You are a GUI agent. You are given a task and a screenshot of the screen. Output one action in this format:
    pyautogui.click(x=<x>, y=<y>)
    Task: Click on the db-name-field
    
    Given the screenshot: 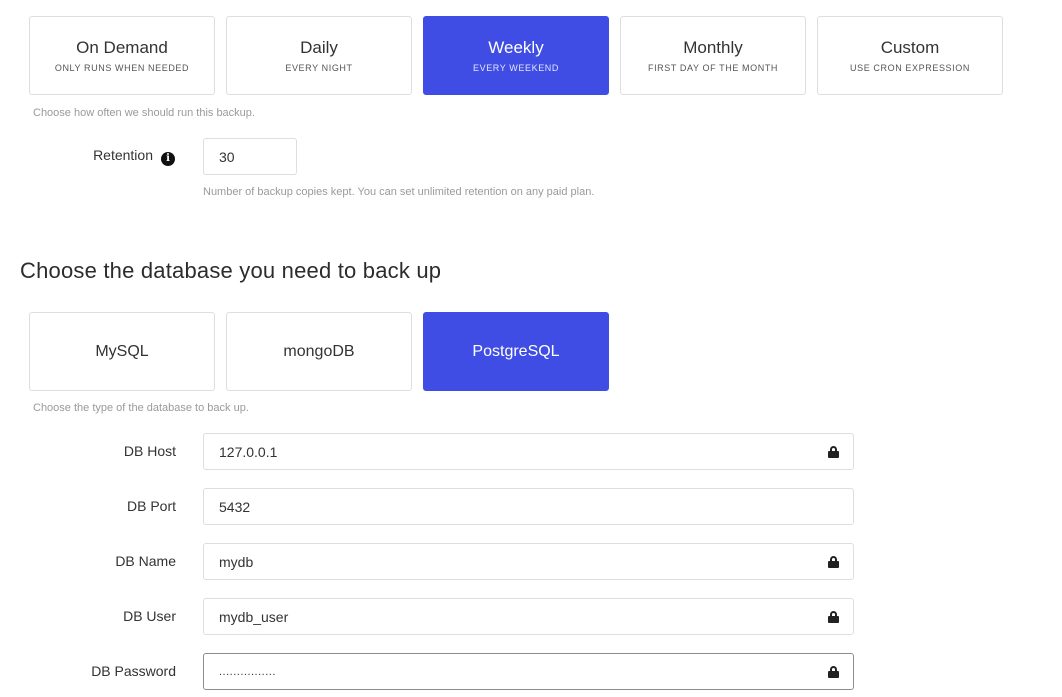 What is the action you would take?
    pyautogui.click(x=528, y=561)
    